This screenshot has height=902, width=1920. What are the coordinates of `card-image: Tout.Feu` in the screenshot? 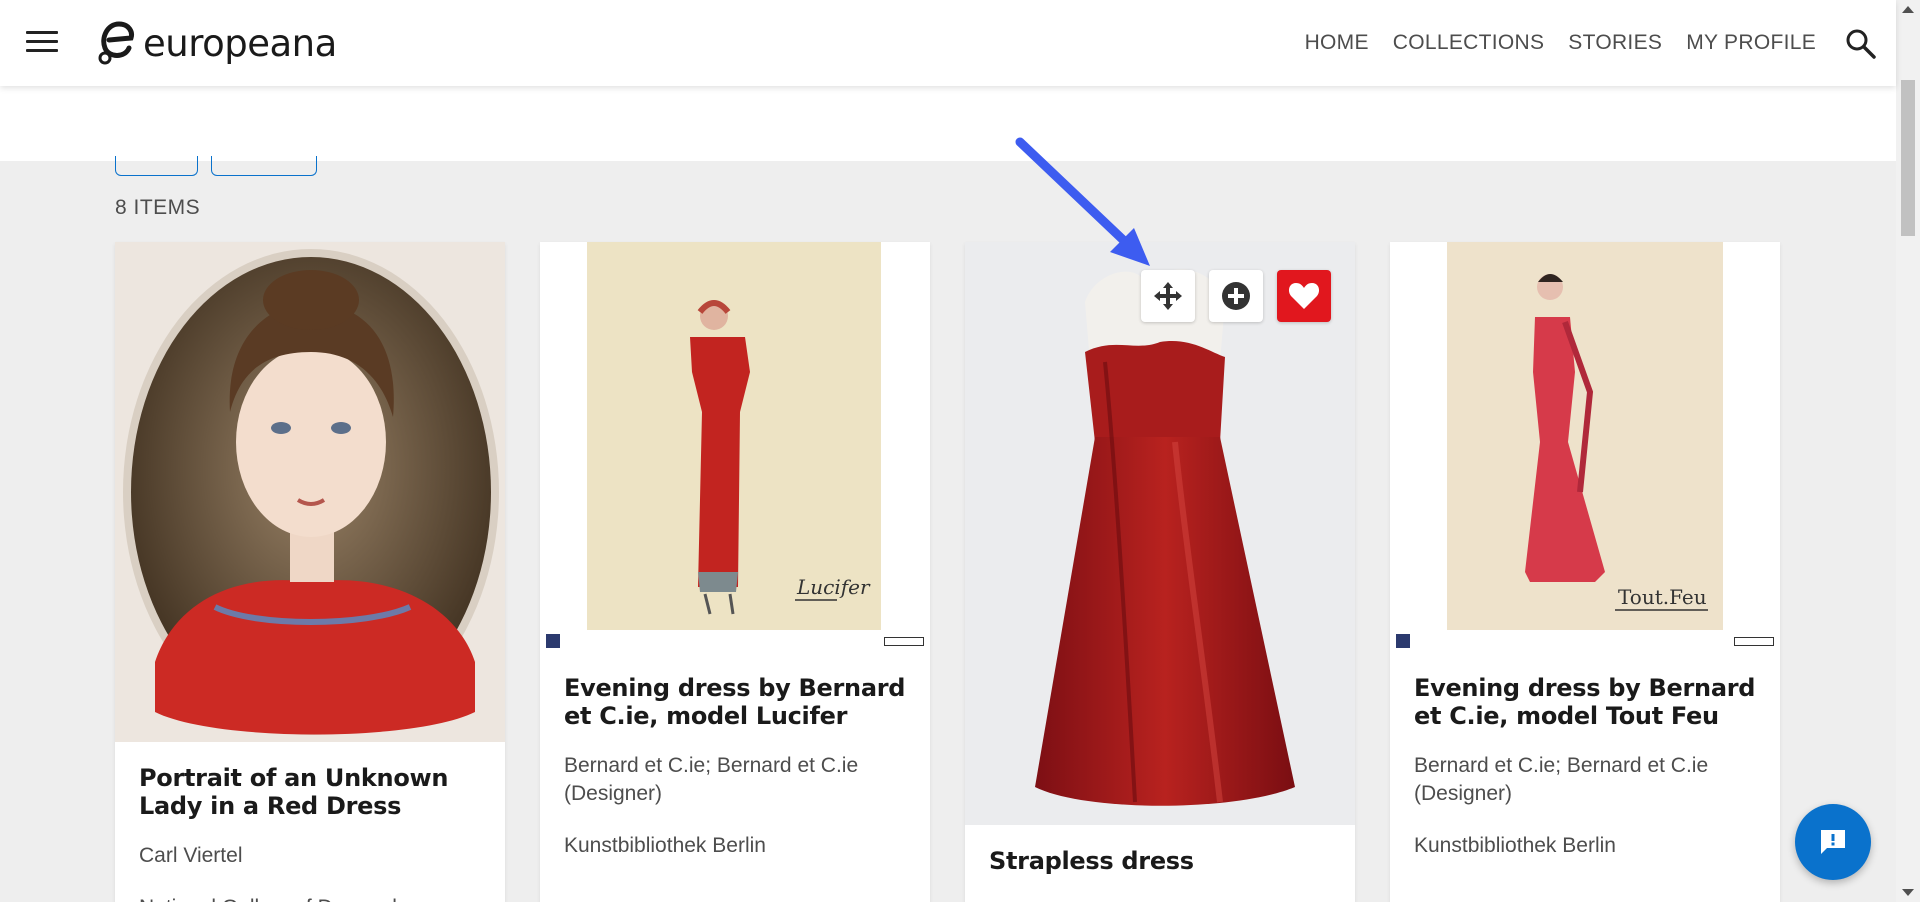 It's located at (1585, 447).